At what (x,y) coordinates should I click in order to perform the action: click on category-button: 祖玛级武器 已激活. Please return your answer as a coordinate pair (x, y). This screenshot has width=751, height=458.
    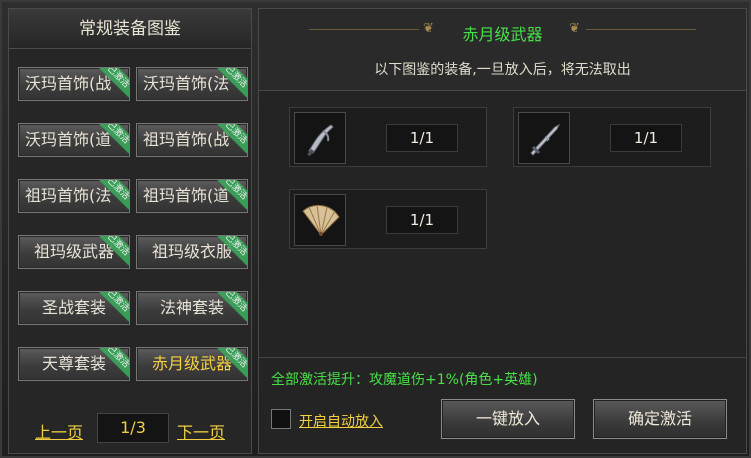
    Looking at the image, I should click on (74, 252).